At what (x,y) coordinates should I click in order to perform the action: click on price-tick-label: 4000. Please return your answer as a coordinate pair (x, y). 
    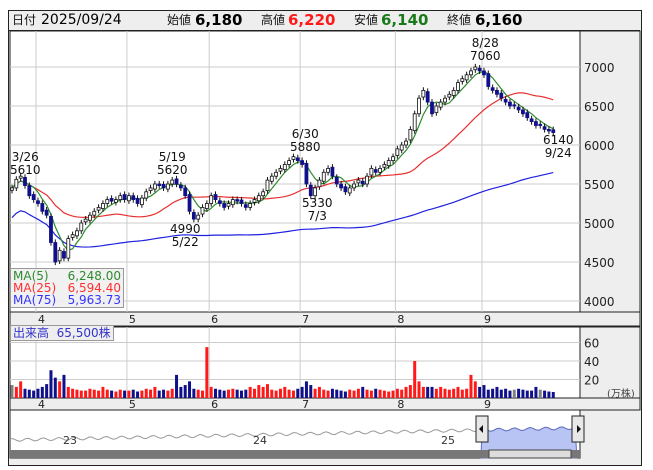
    Looking at the image, I should click on (599, 302).